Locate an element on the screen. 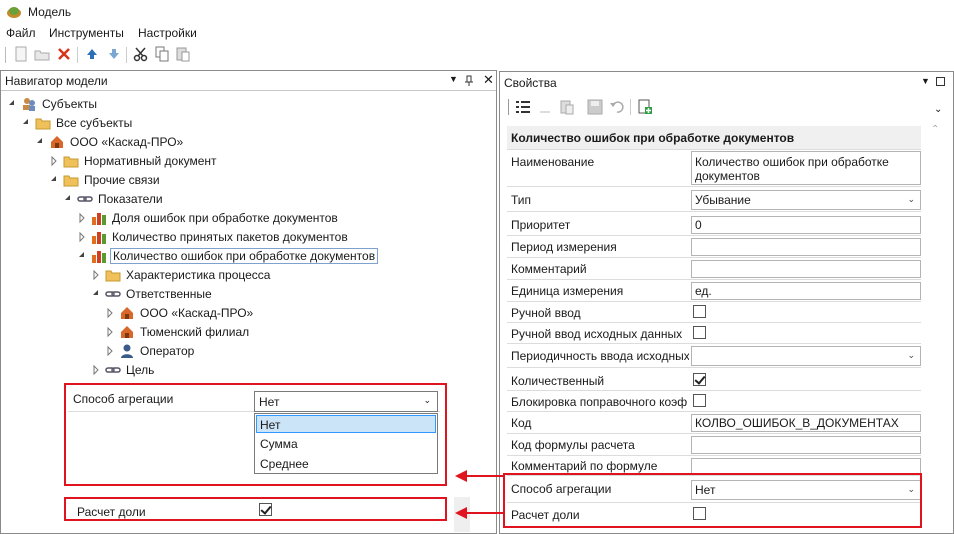 Image resolution: width=954 pixels, height=534 pixels. arrow-left-icon is located at coordinates (461, 476).